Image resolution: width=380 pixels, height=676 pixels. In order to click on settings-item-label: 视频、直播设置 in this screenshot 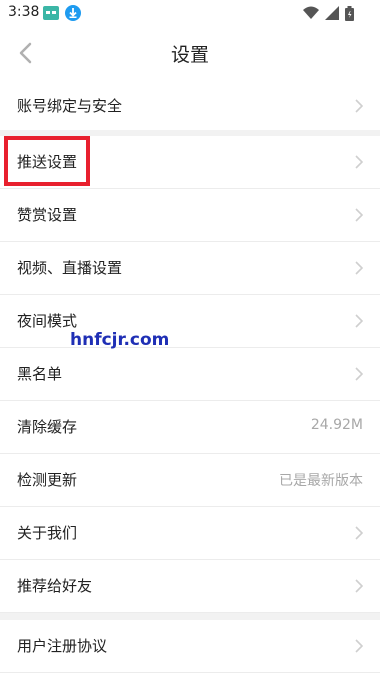, I will do `click(70, 268)`.